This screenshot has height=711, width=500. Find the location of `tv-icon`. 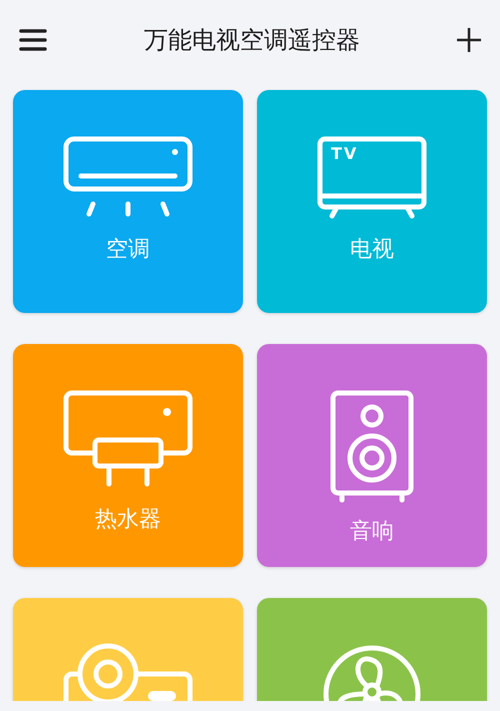

tv-icon is located at coordinates (372, 178).